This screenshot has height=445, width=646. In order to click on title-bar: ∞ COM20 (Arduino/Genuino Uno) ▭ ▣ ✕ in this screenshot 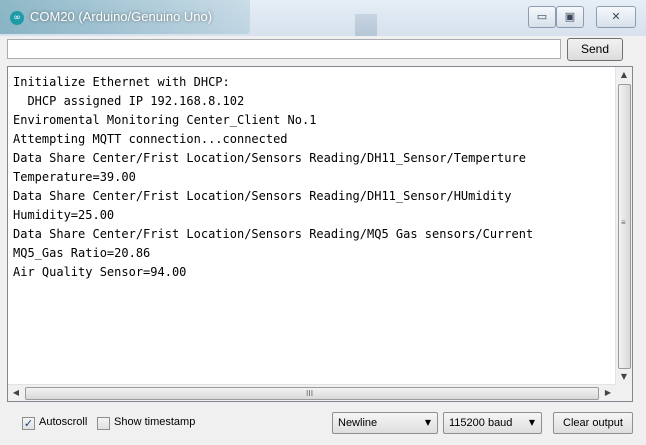, I will do `click(323, 18)`.